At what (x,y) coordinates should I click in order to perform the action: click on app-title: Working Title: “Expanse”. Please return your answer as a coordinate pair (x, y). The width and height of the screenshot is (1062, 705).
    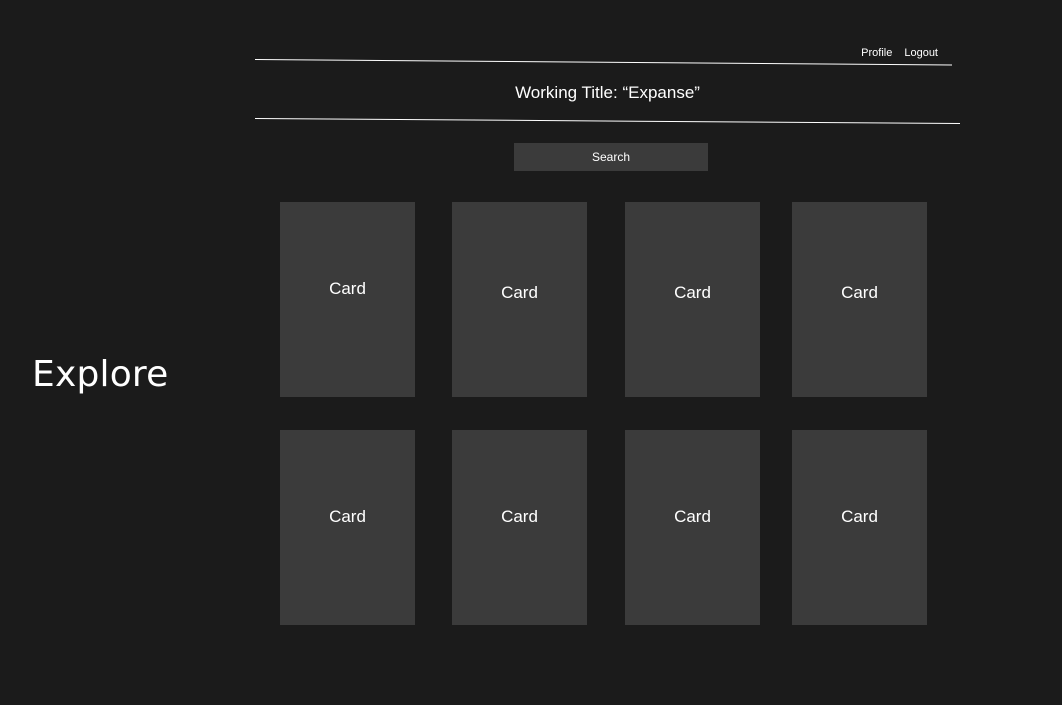
    Looking at the image, I should click on (607, 92).